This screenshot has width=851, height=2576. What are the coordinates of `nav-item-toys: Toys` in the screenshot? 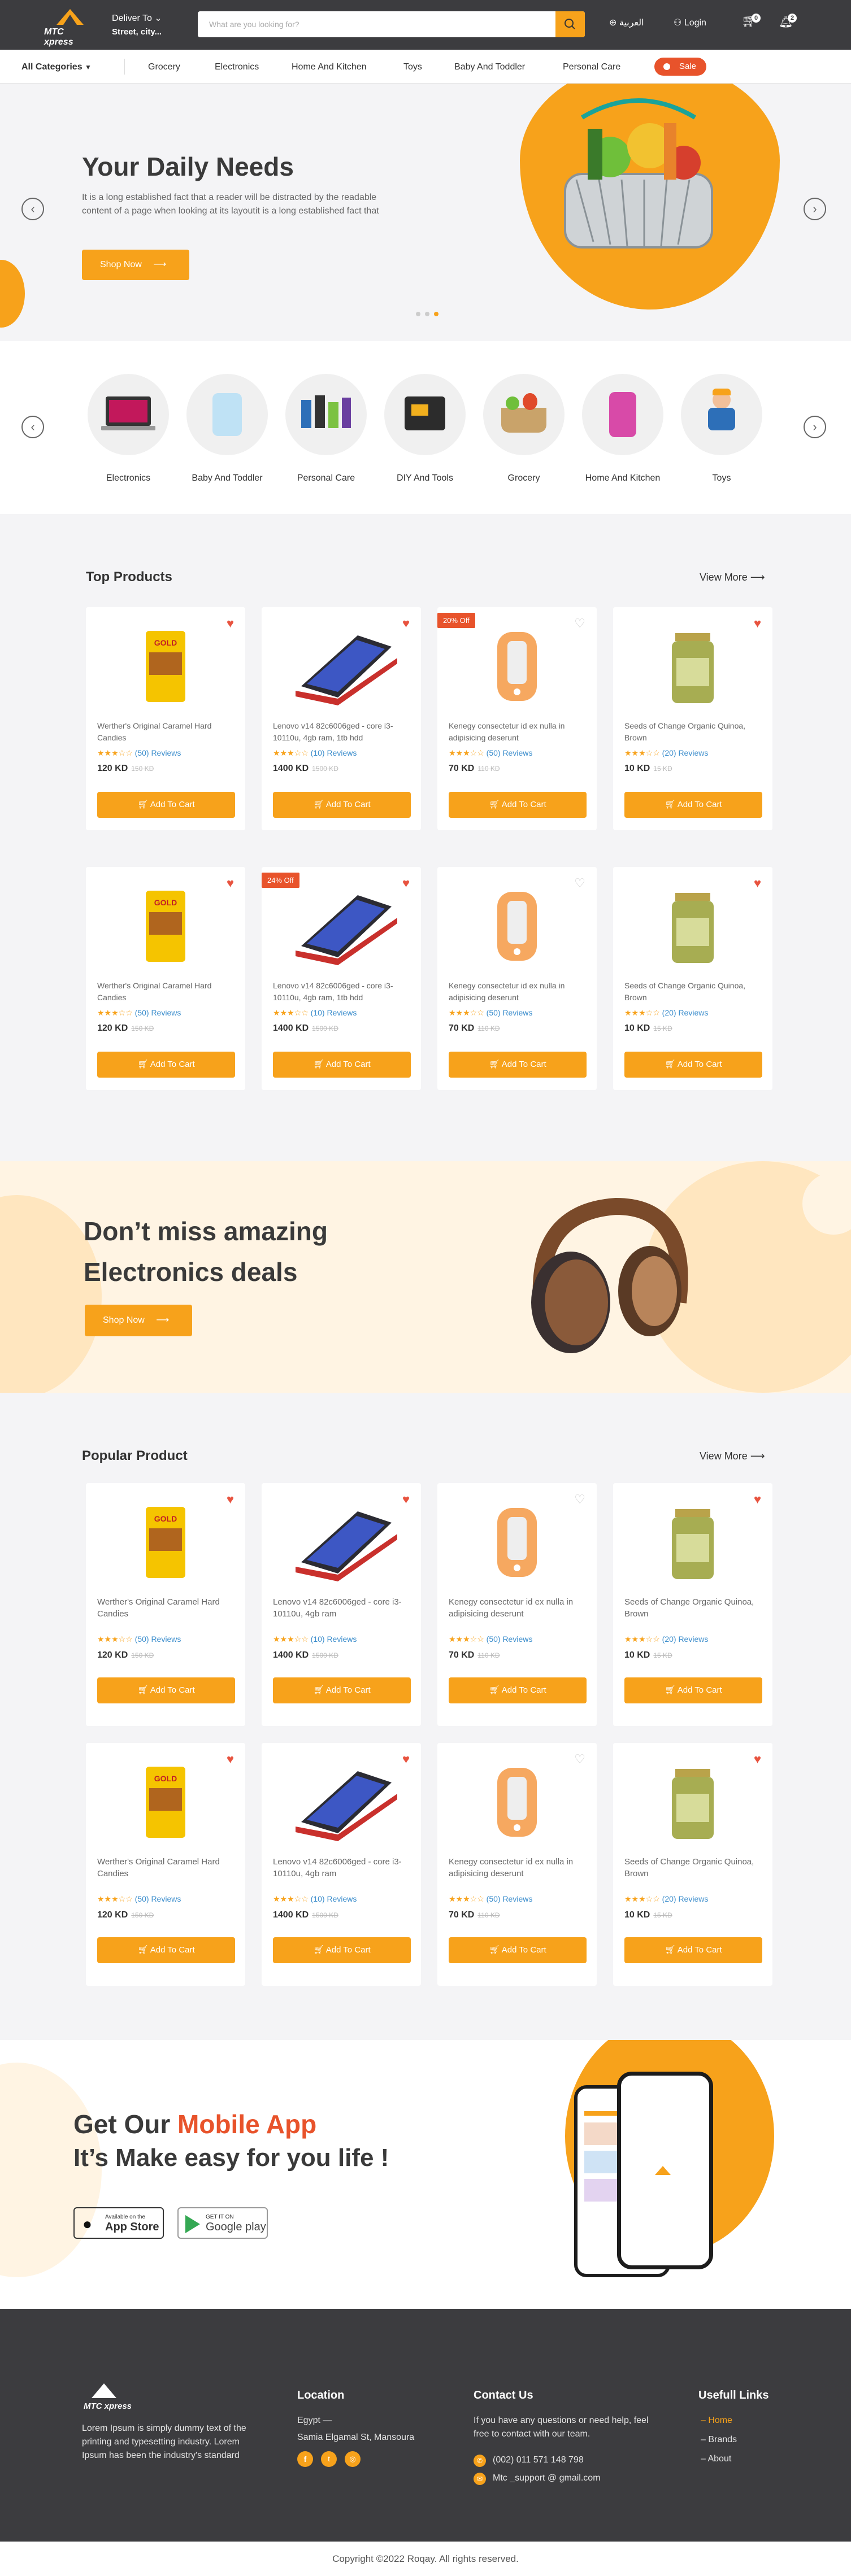 It's located at (413, 67).